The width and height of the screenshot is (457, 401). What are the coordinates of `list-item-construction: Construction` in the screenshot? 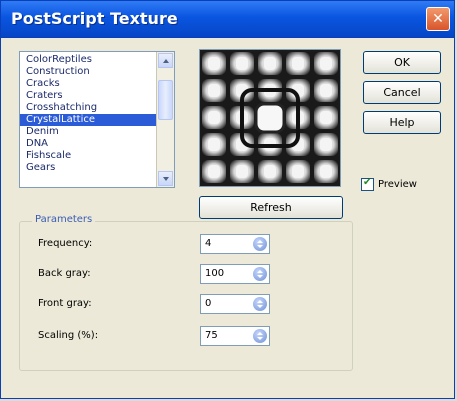 It's located at (88, 72).